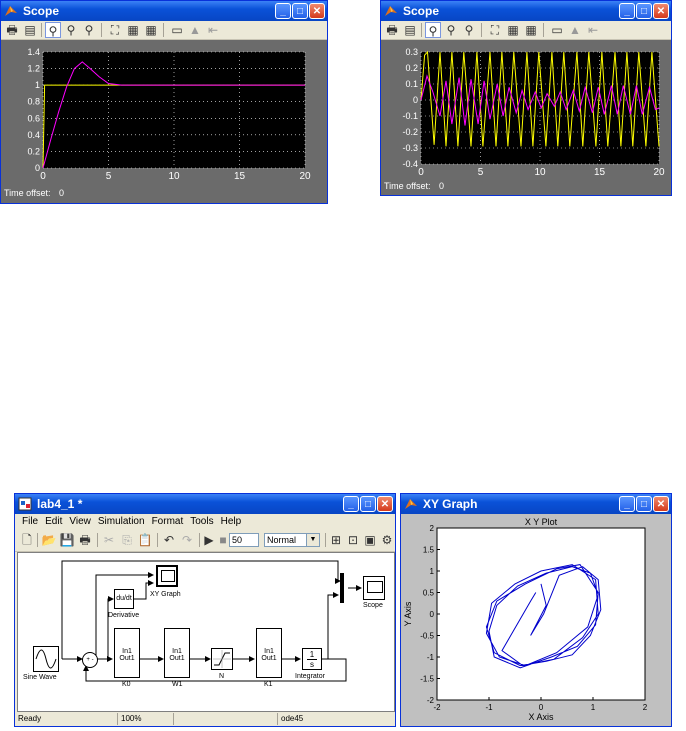 This screenshot has width=686, height=731. What do you see at coordinates (126, 684) in the screenshot?
I see `k0-label: K0` at bounding box center [126, 684].